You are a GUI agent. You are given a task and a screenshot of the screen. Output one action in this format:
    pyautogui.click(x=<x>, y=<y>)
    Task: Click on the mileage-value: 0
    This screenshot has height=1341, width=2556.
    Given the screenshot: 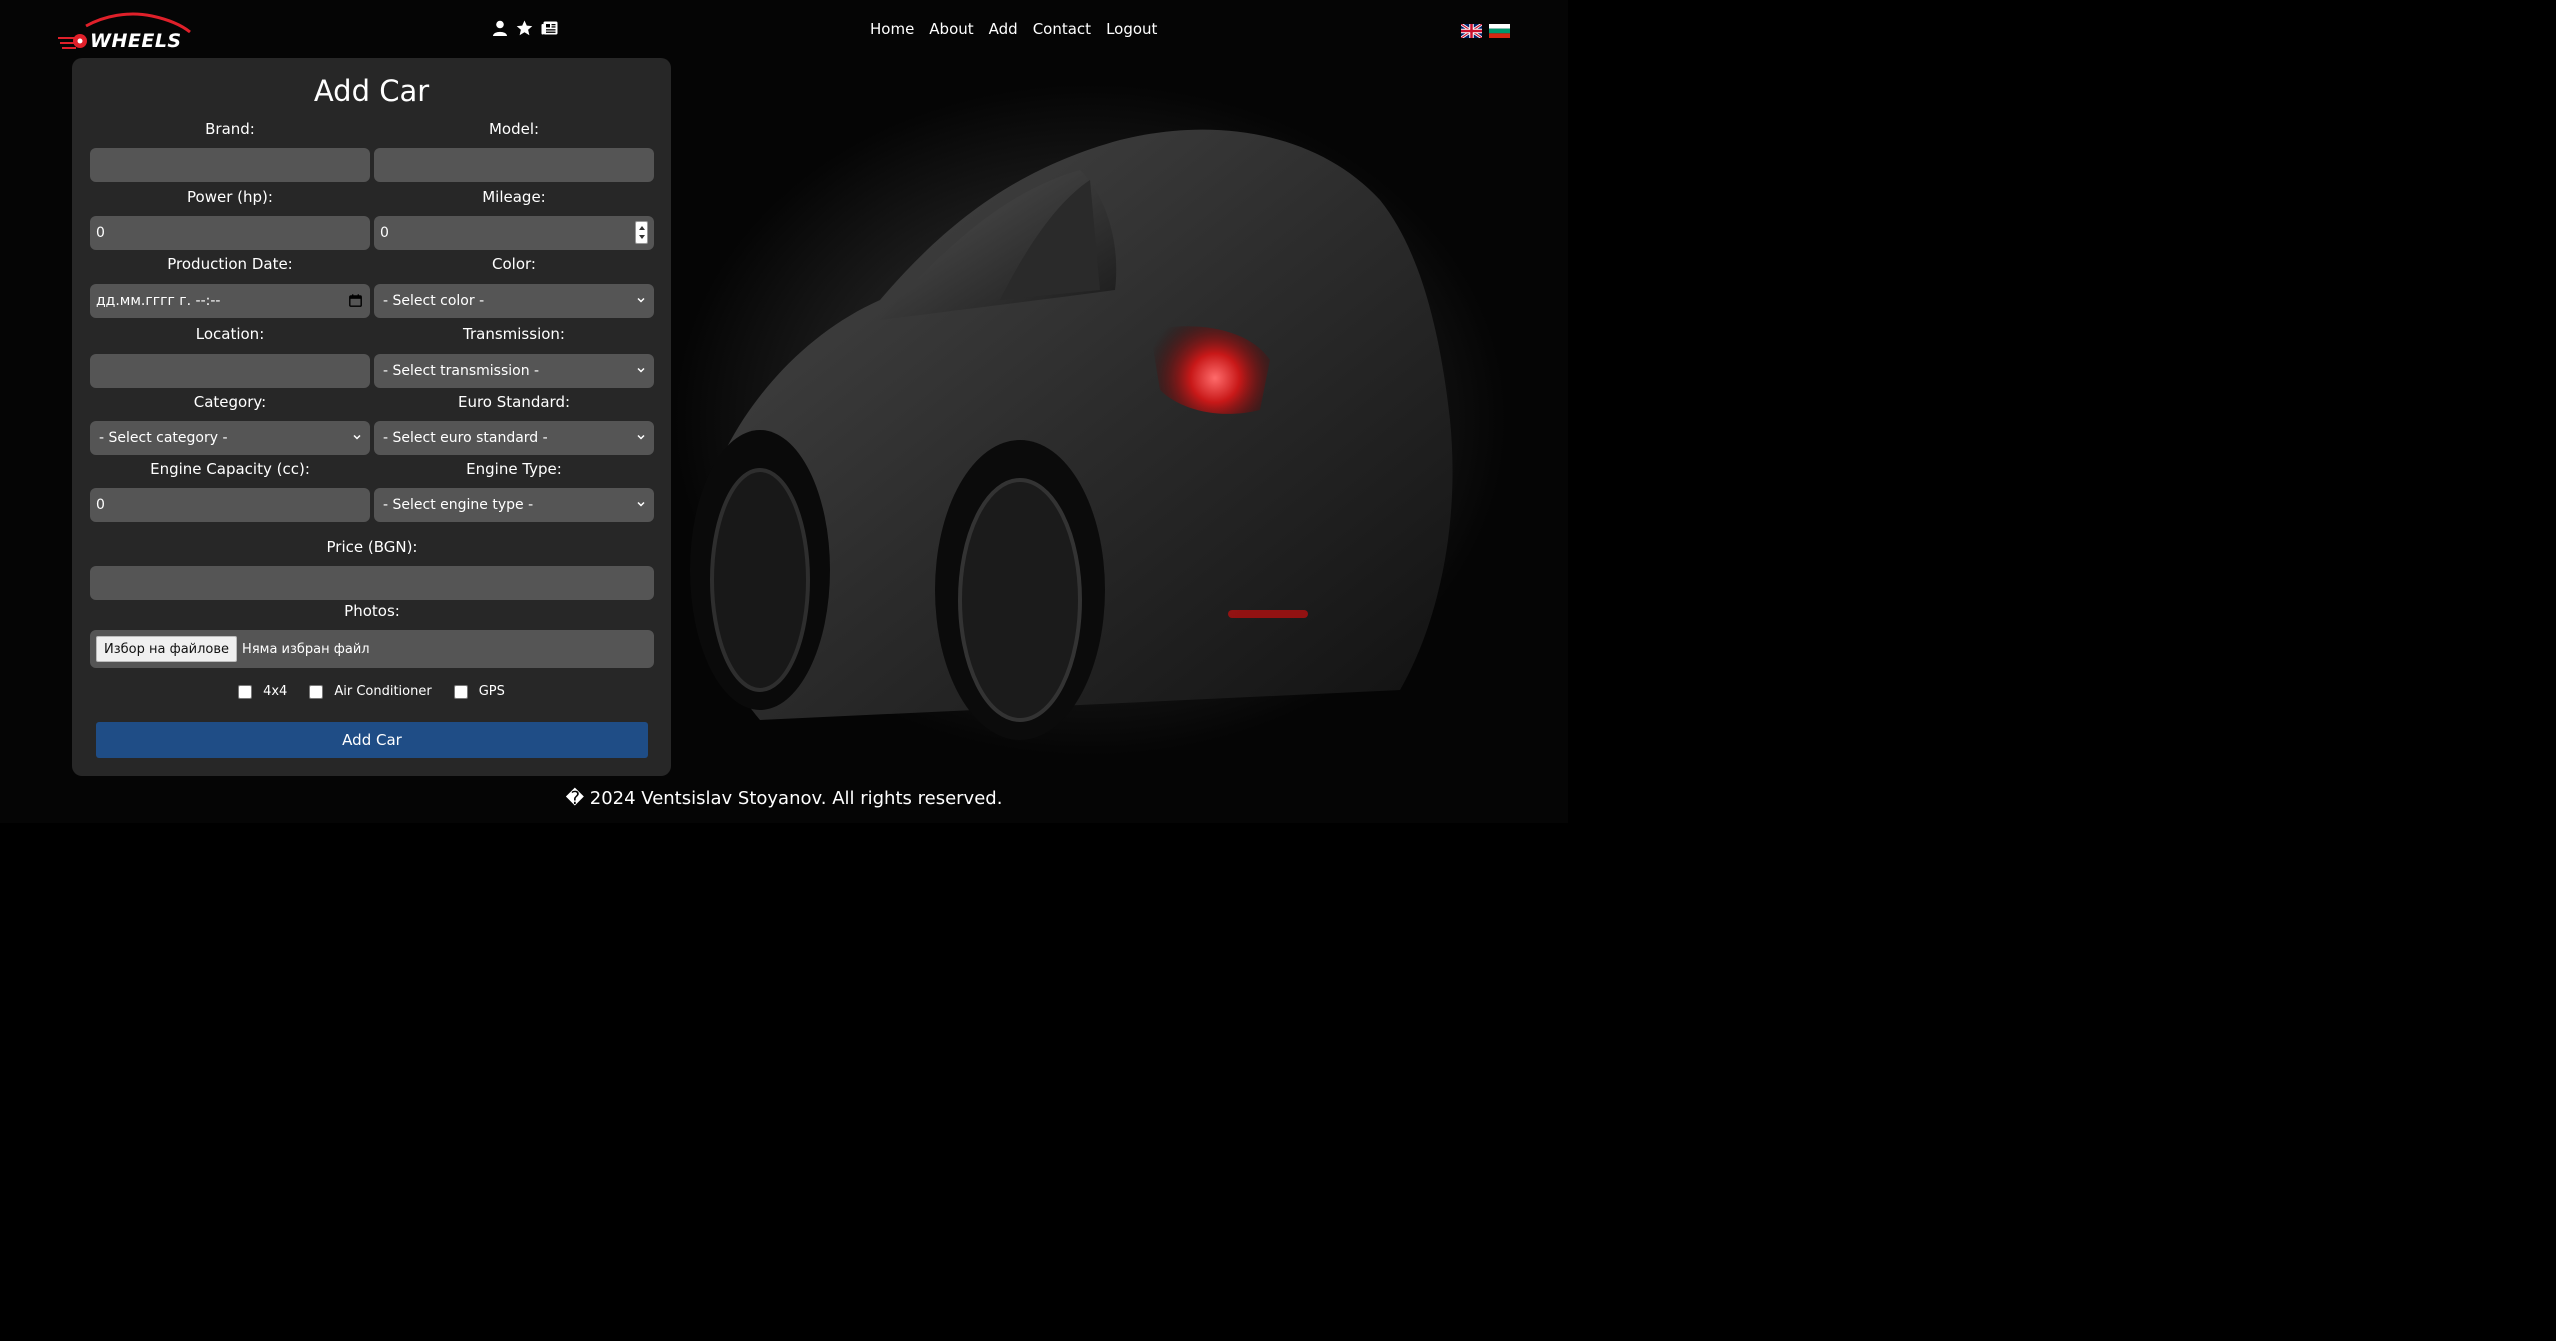 What is the action you would take?
    pyautogui.click(x=384, y=233)
    